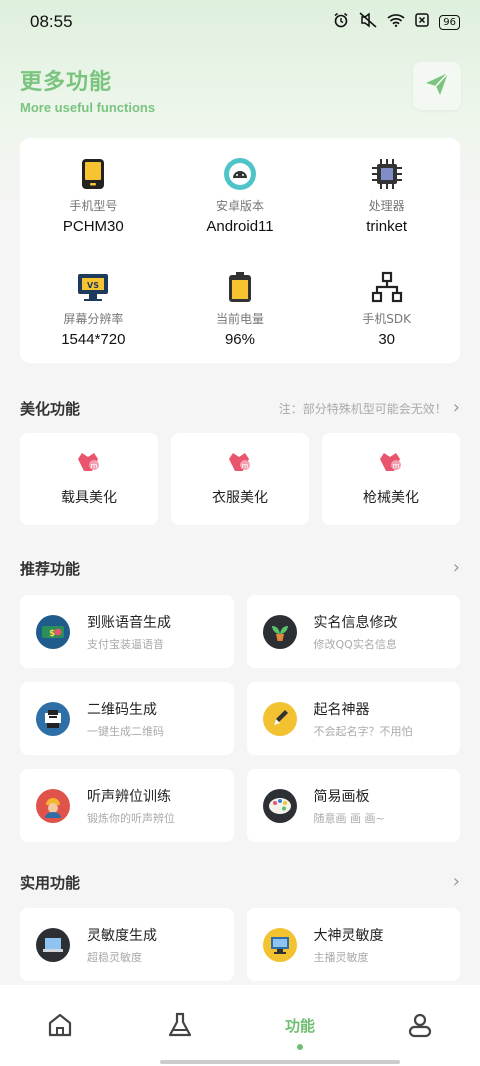 Image resolution: width=480 pixels, height=1066 pixels. Describe the element at coordinates (300, 1047) in the screenshot. I see `active-tab-indicator` at that location.